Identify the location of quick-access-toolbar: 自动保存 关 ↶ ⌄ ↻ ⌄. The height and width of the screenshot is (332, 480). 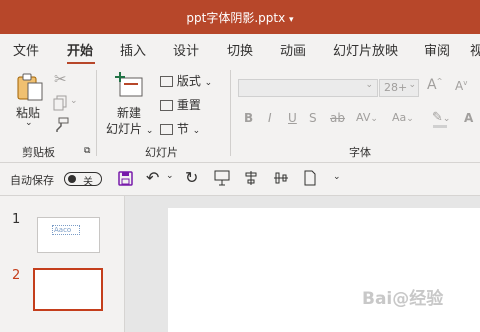
(240, 179).